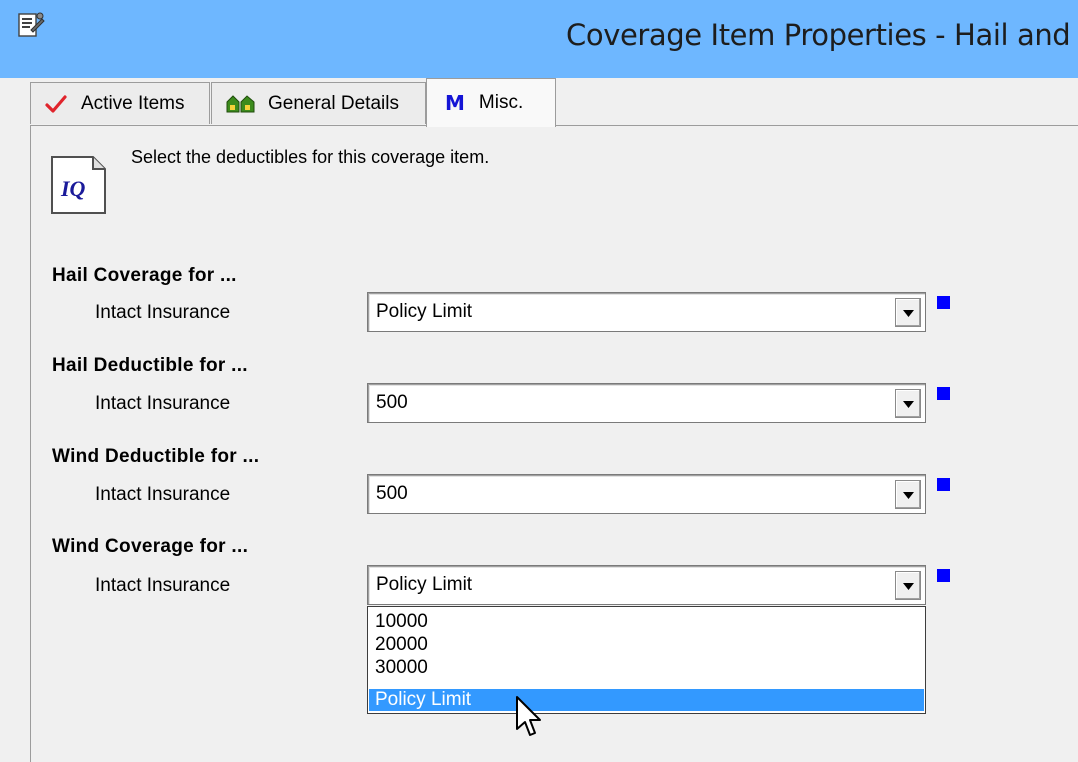  I want to click on tab-active-items: Active Items, so click(120, 103).